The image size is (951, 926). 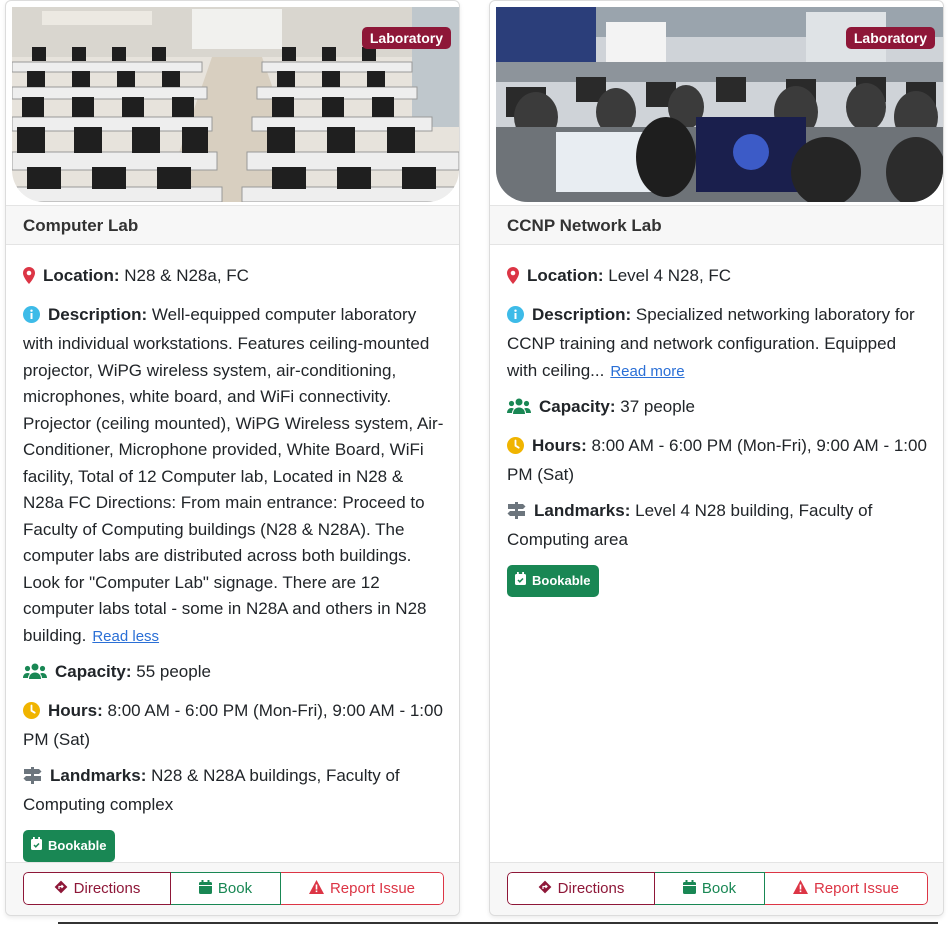 What do you see at coordinates (718, 409) in the screenshot?
I see `capacity-row: Capacity: 37 people` at bounding box center [718, 409].